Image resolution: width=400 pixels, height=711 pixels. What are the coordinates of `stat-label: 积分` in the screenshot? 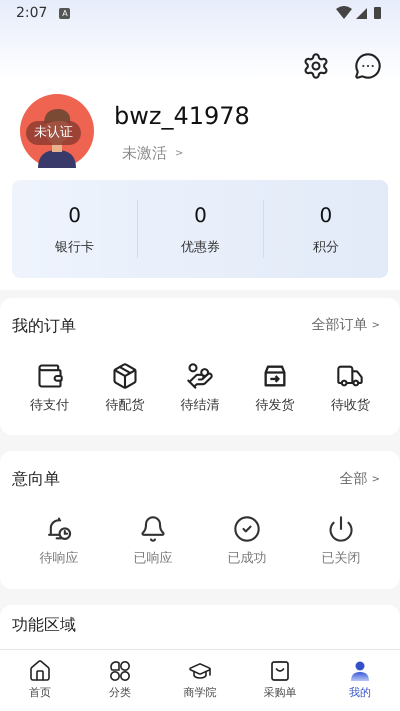 It's located at (325, 248).